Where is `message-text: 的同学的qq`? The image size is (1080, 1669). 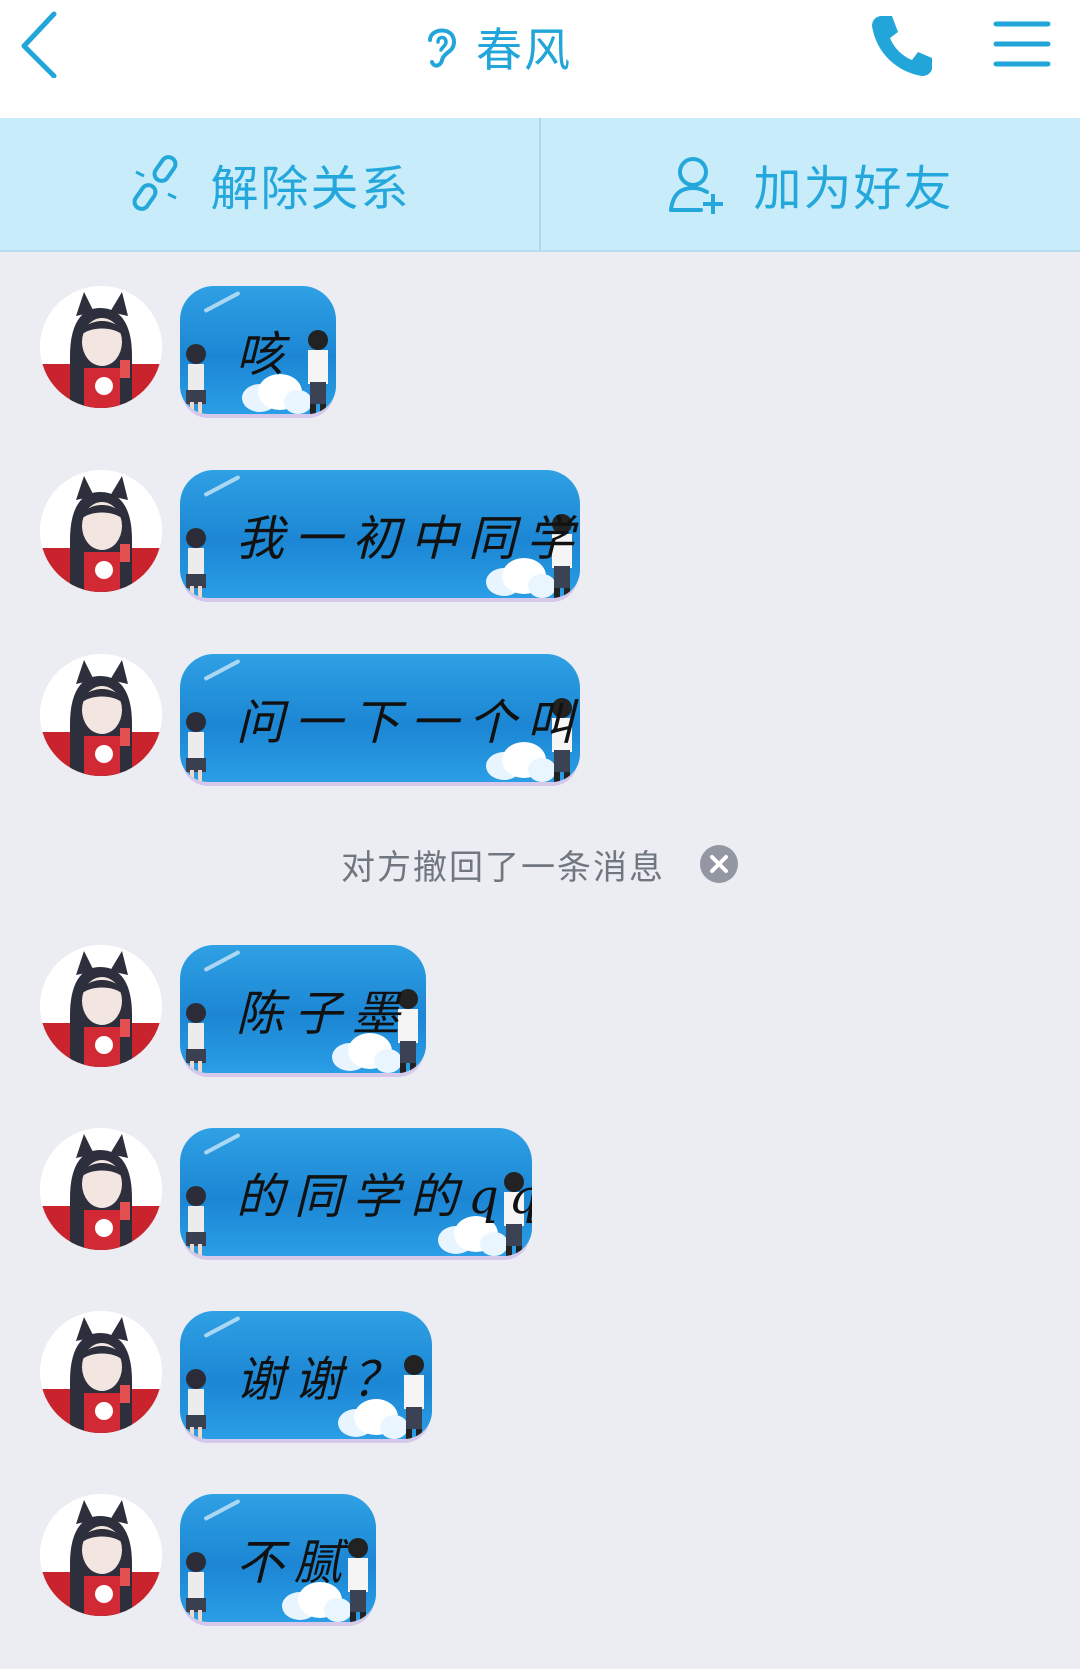
message-text: 的同学的qq is located at coordinates (384, 1197).